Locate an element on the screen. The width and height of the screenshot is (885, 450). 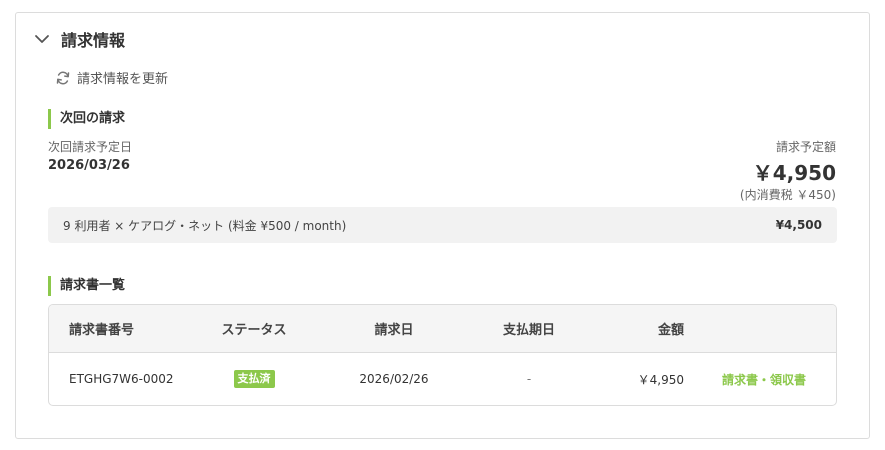
column-header-invoice-date: 請求日 is located at coordinates (394, 330).